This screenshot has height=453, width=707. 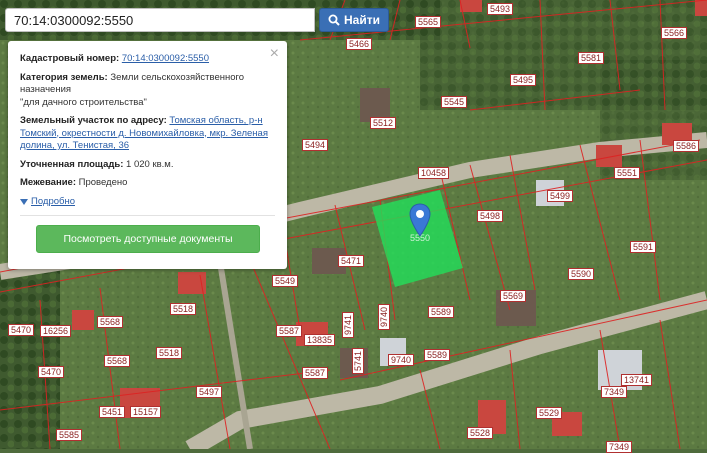 What do you see at coordinates (351, 261) in the screenshot?
I see `plot-label: 5471` at bounding box center [351, 261].